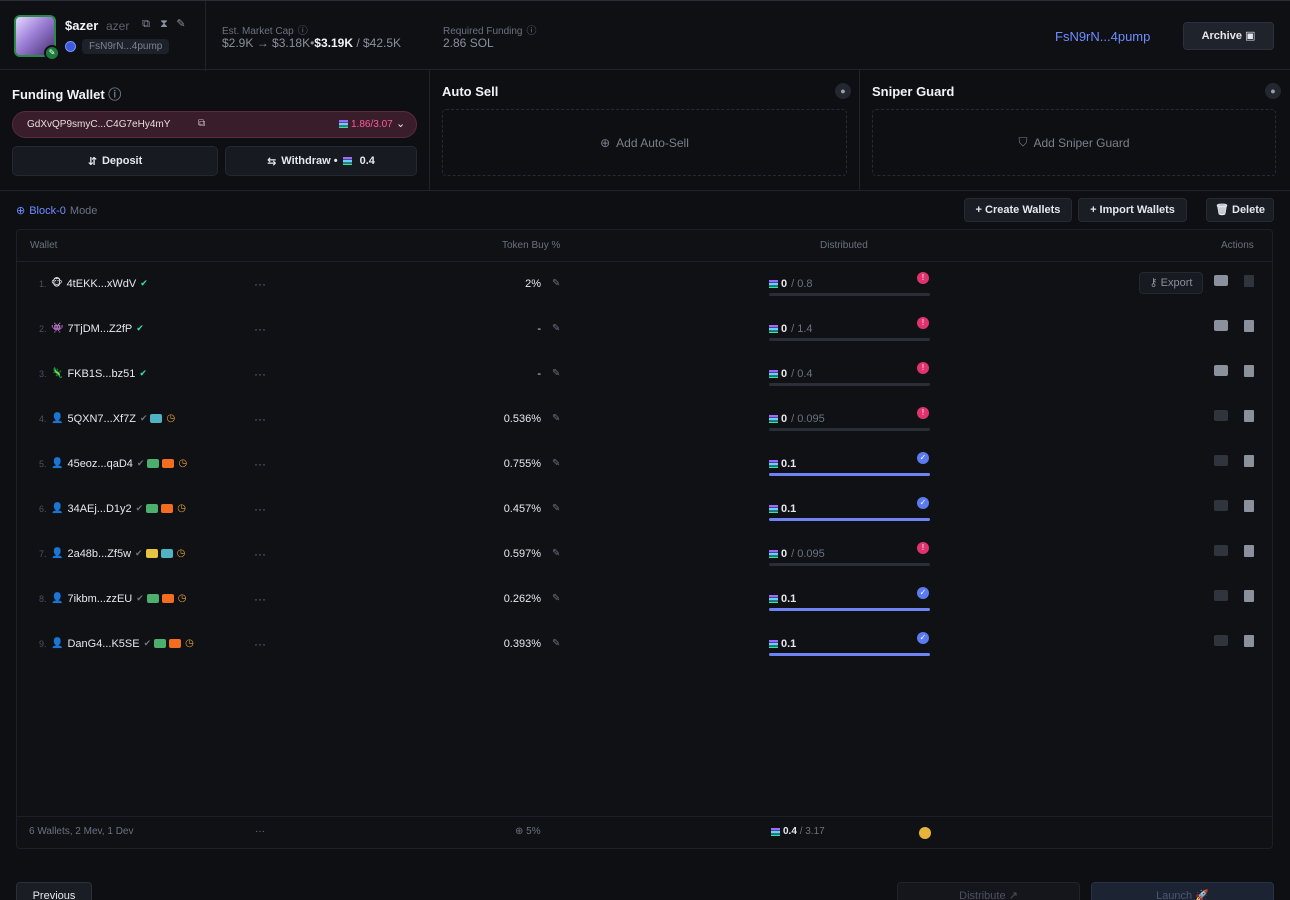  Describe the element at coordinates (791, 328) in the screenshot. I see `distributed-value: 0/ 1.4` at that location.